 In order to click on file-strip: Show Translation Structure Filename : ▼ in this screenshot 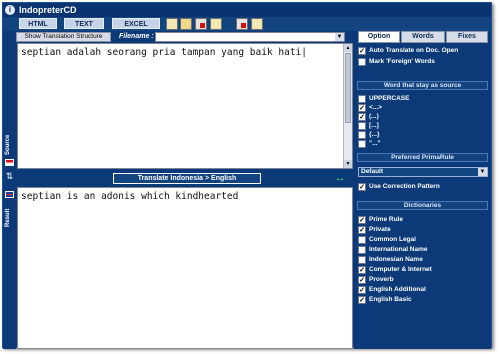, I will do `click(178, 37)`.